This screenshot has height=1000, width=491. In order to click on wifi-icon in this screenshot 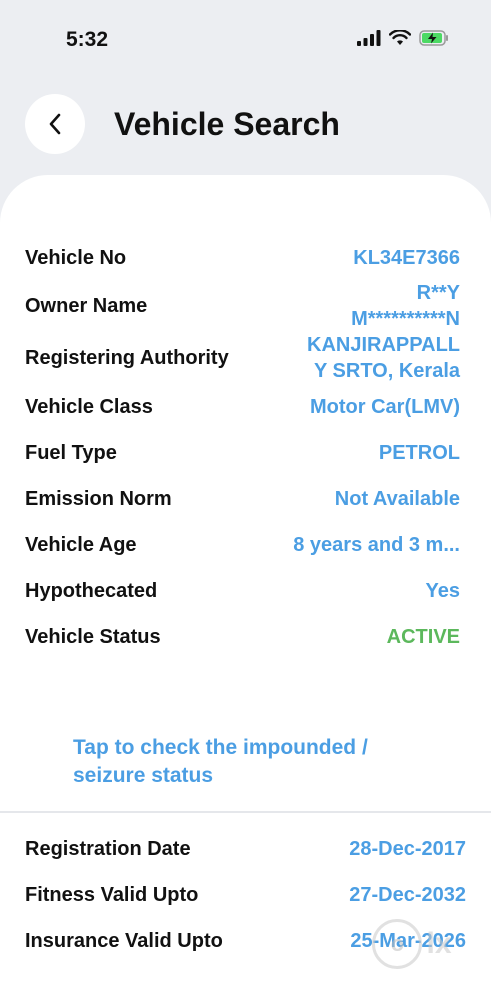, I will do `click(400, 37)`.